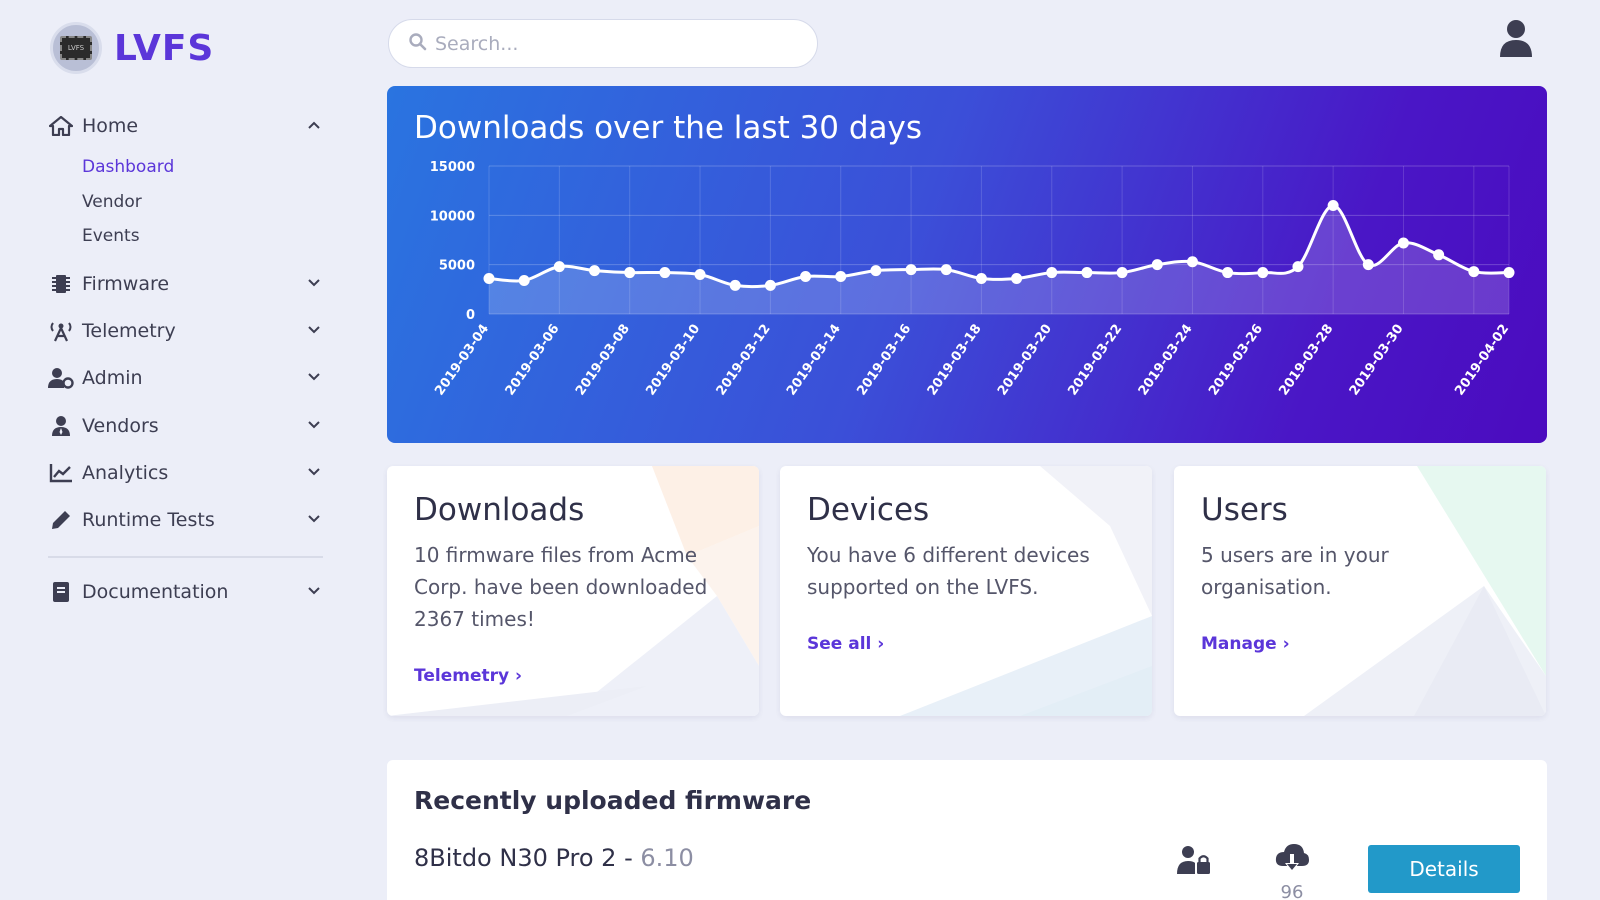 The image size is (1600, 900). What do you see at coordinates (499, 510) in the screenshot?
I see `card-title: Downloads` at bounding box center [499, 510].